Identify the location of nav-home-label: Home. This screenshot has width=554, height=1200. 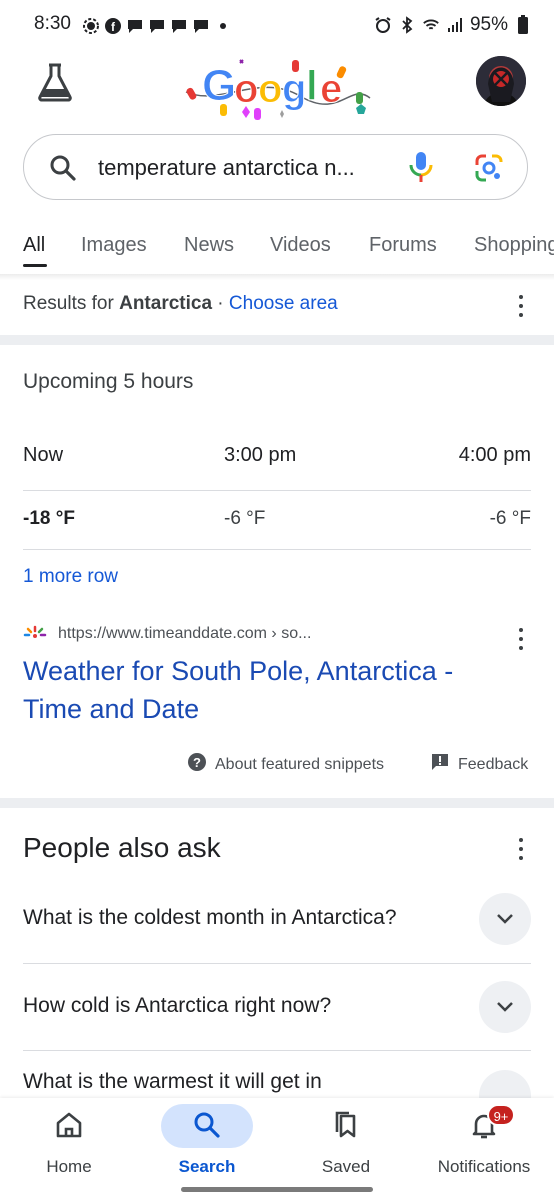
(69, 1166).